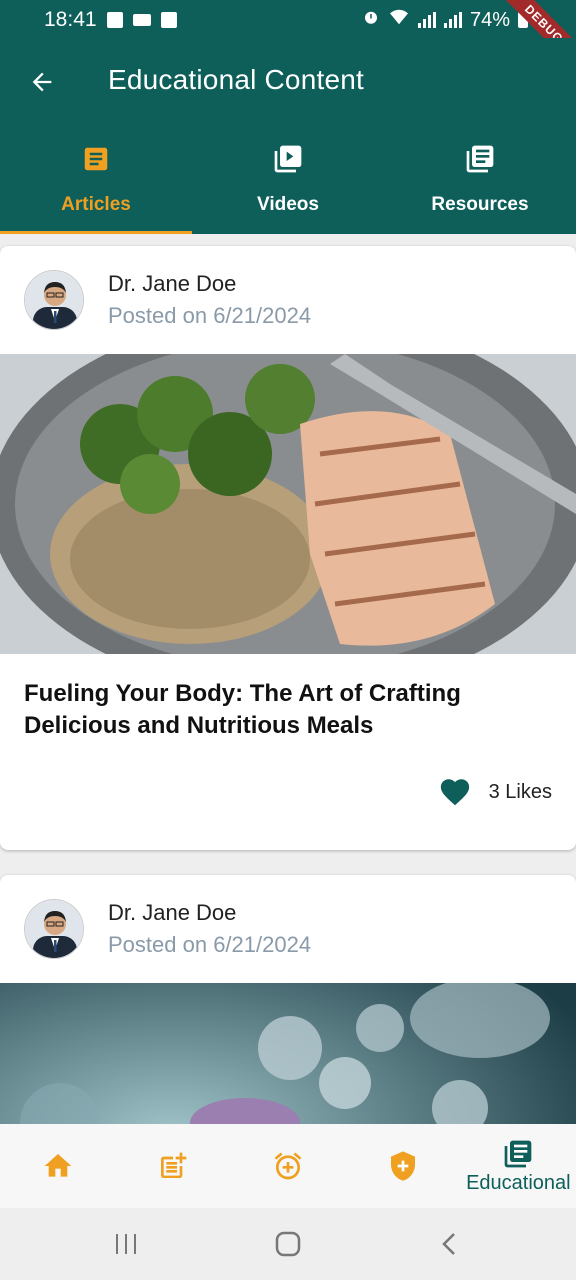 Image resolution: width=576 pixels, height=1280 pixels. What do you see at coordinates (489, 19) in the screenshot?
I see `battery-percent: 74%` at bounding box center [489, 19].